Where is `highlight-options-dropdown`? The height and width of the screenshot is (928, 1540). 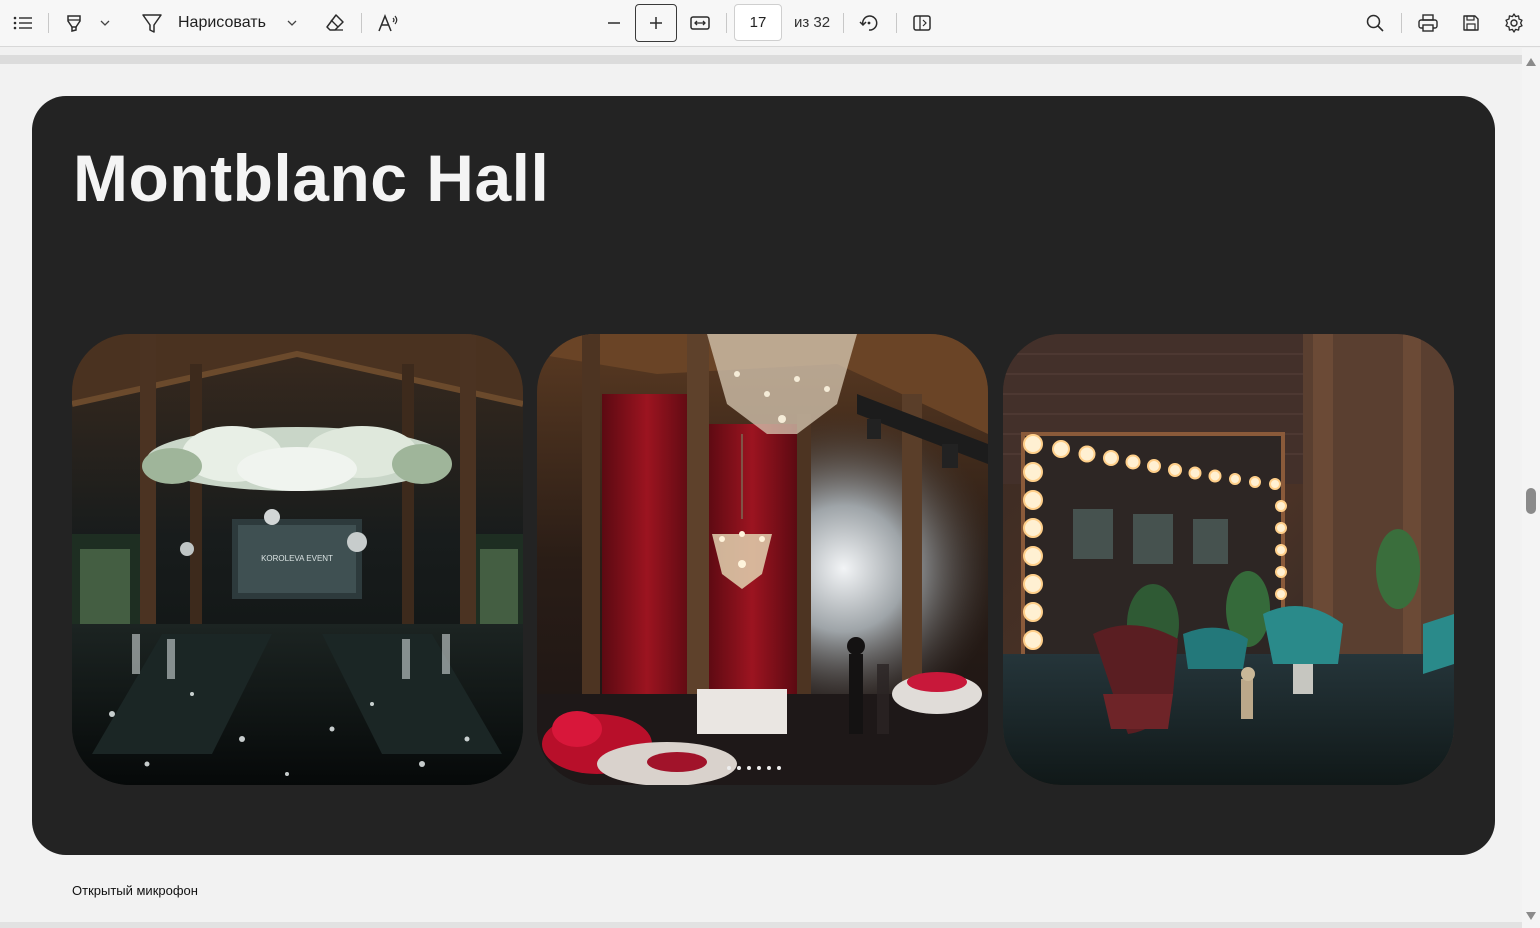
highlight-options-dropdown is located at coordinates (105, 23).